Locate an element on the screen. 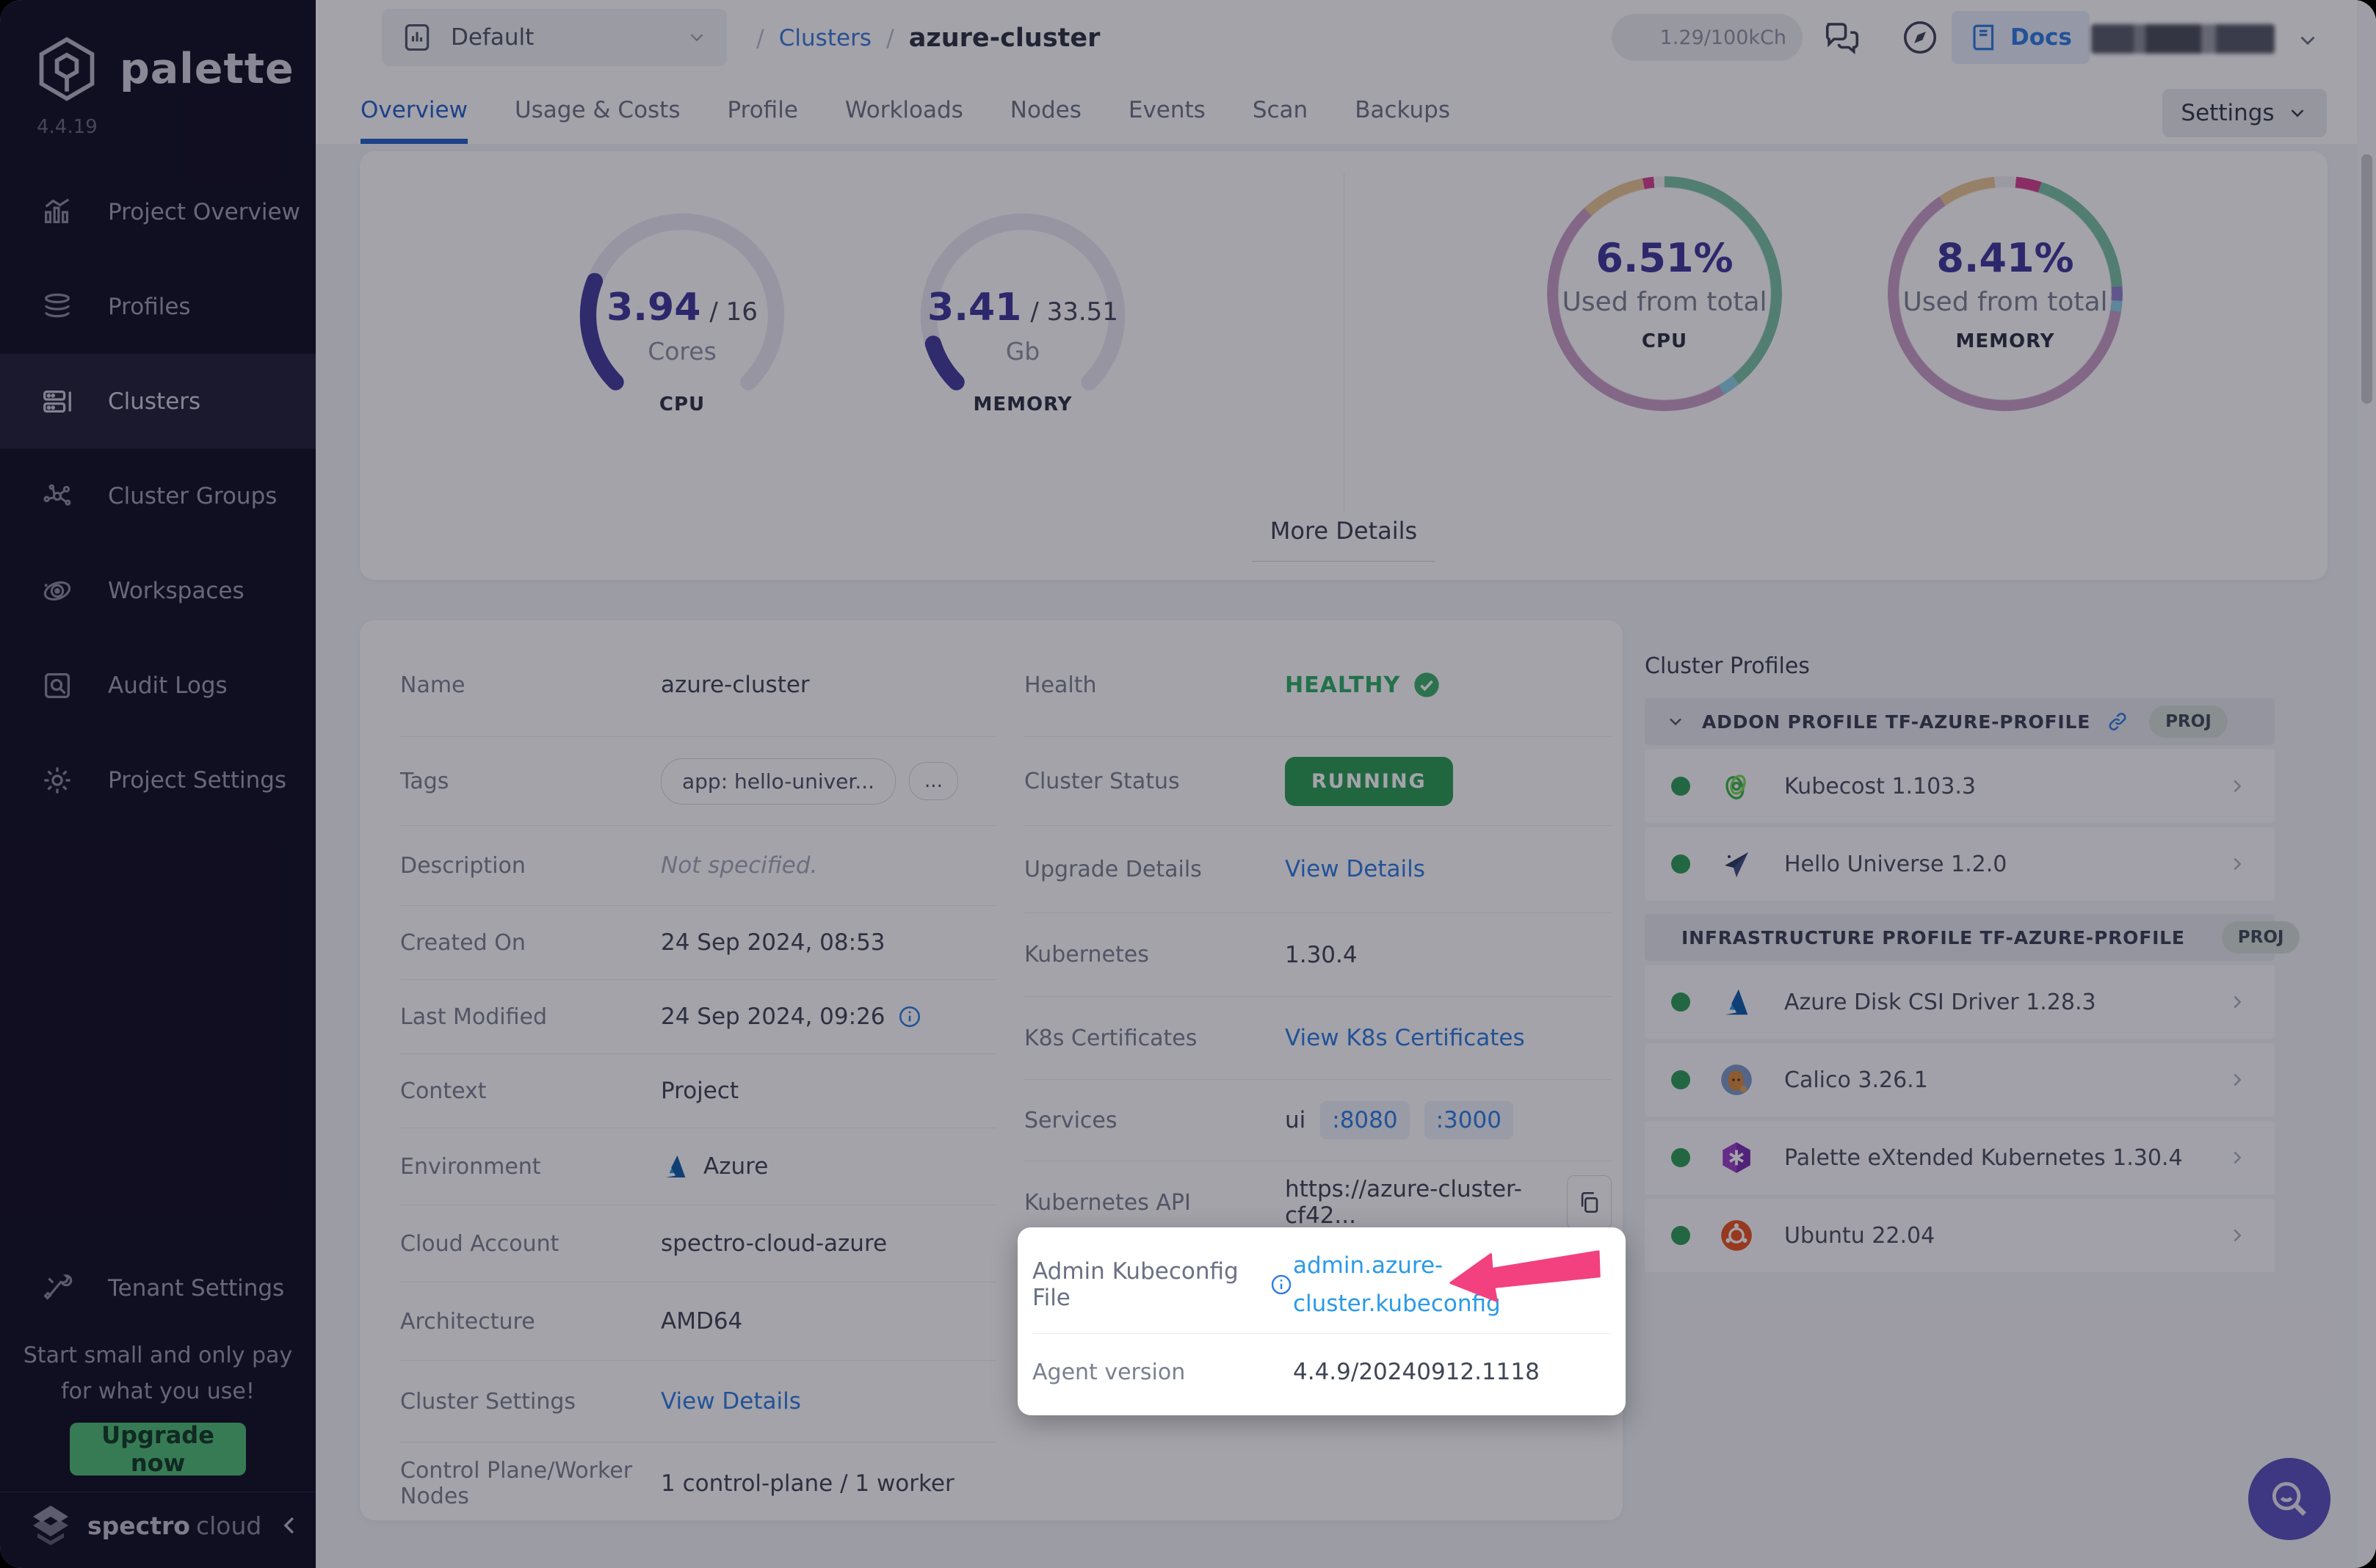 The image size is (2376, 1568). detail-row-agent-version: Agent version 4.4.9/20240912.1118 is located at coordinates (1321, 1372).